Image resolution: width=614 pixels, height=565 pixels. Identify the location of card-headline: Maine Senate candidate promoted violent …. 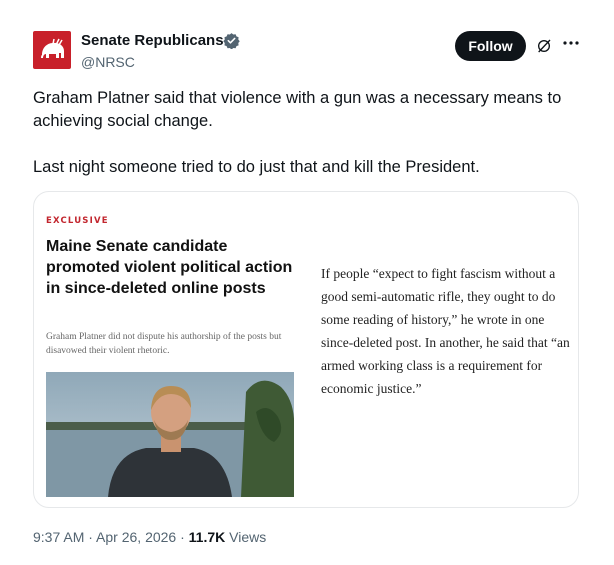
(169, 267).